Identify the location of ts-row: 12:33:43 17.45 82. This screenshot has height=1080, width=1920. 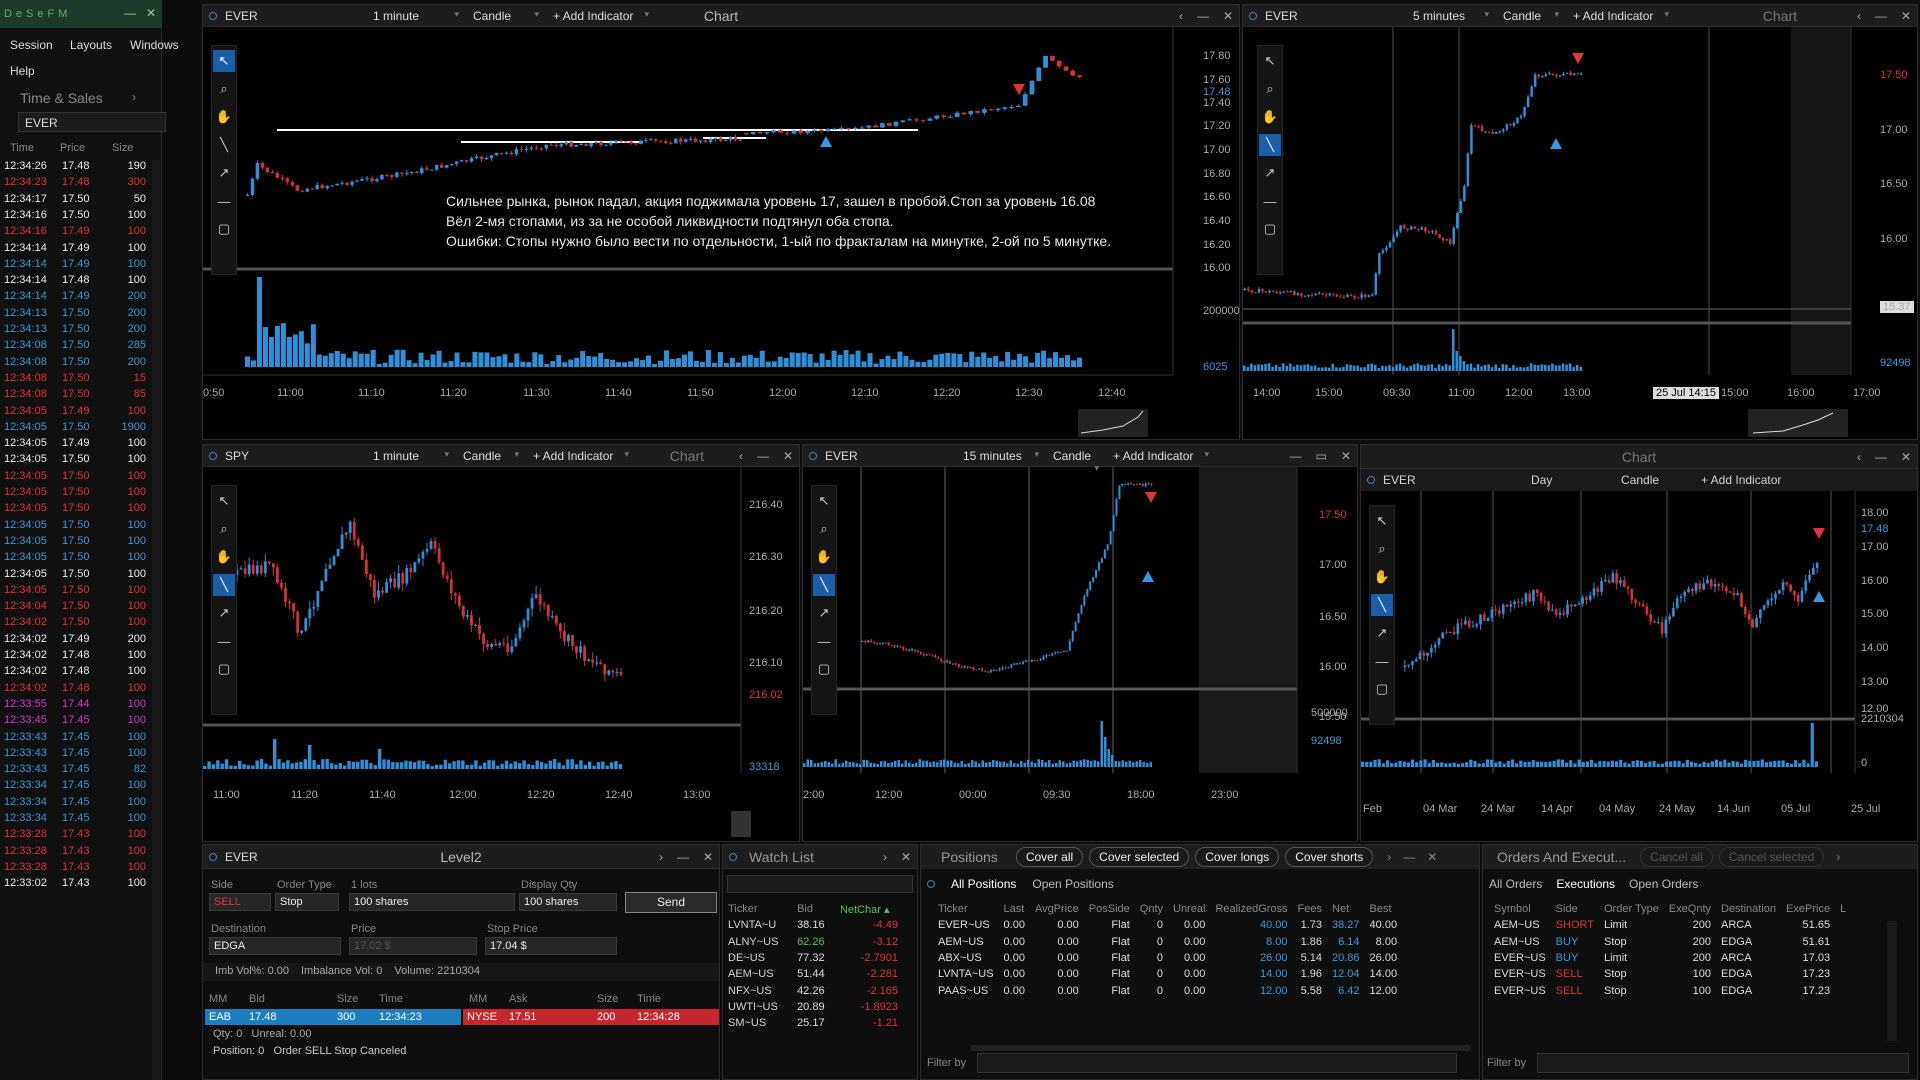
(75, 771).